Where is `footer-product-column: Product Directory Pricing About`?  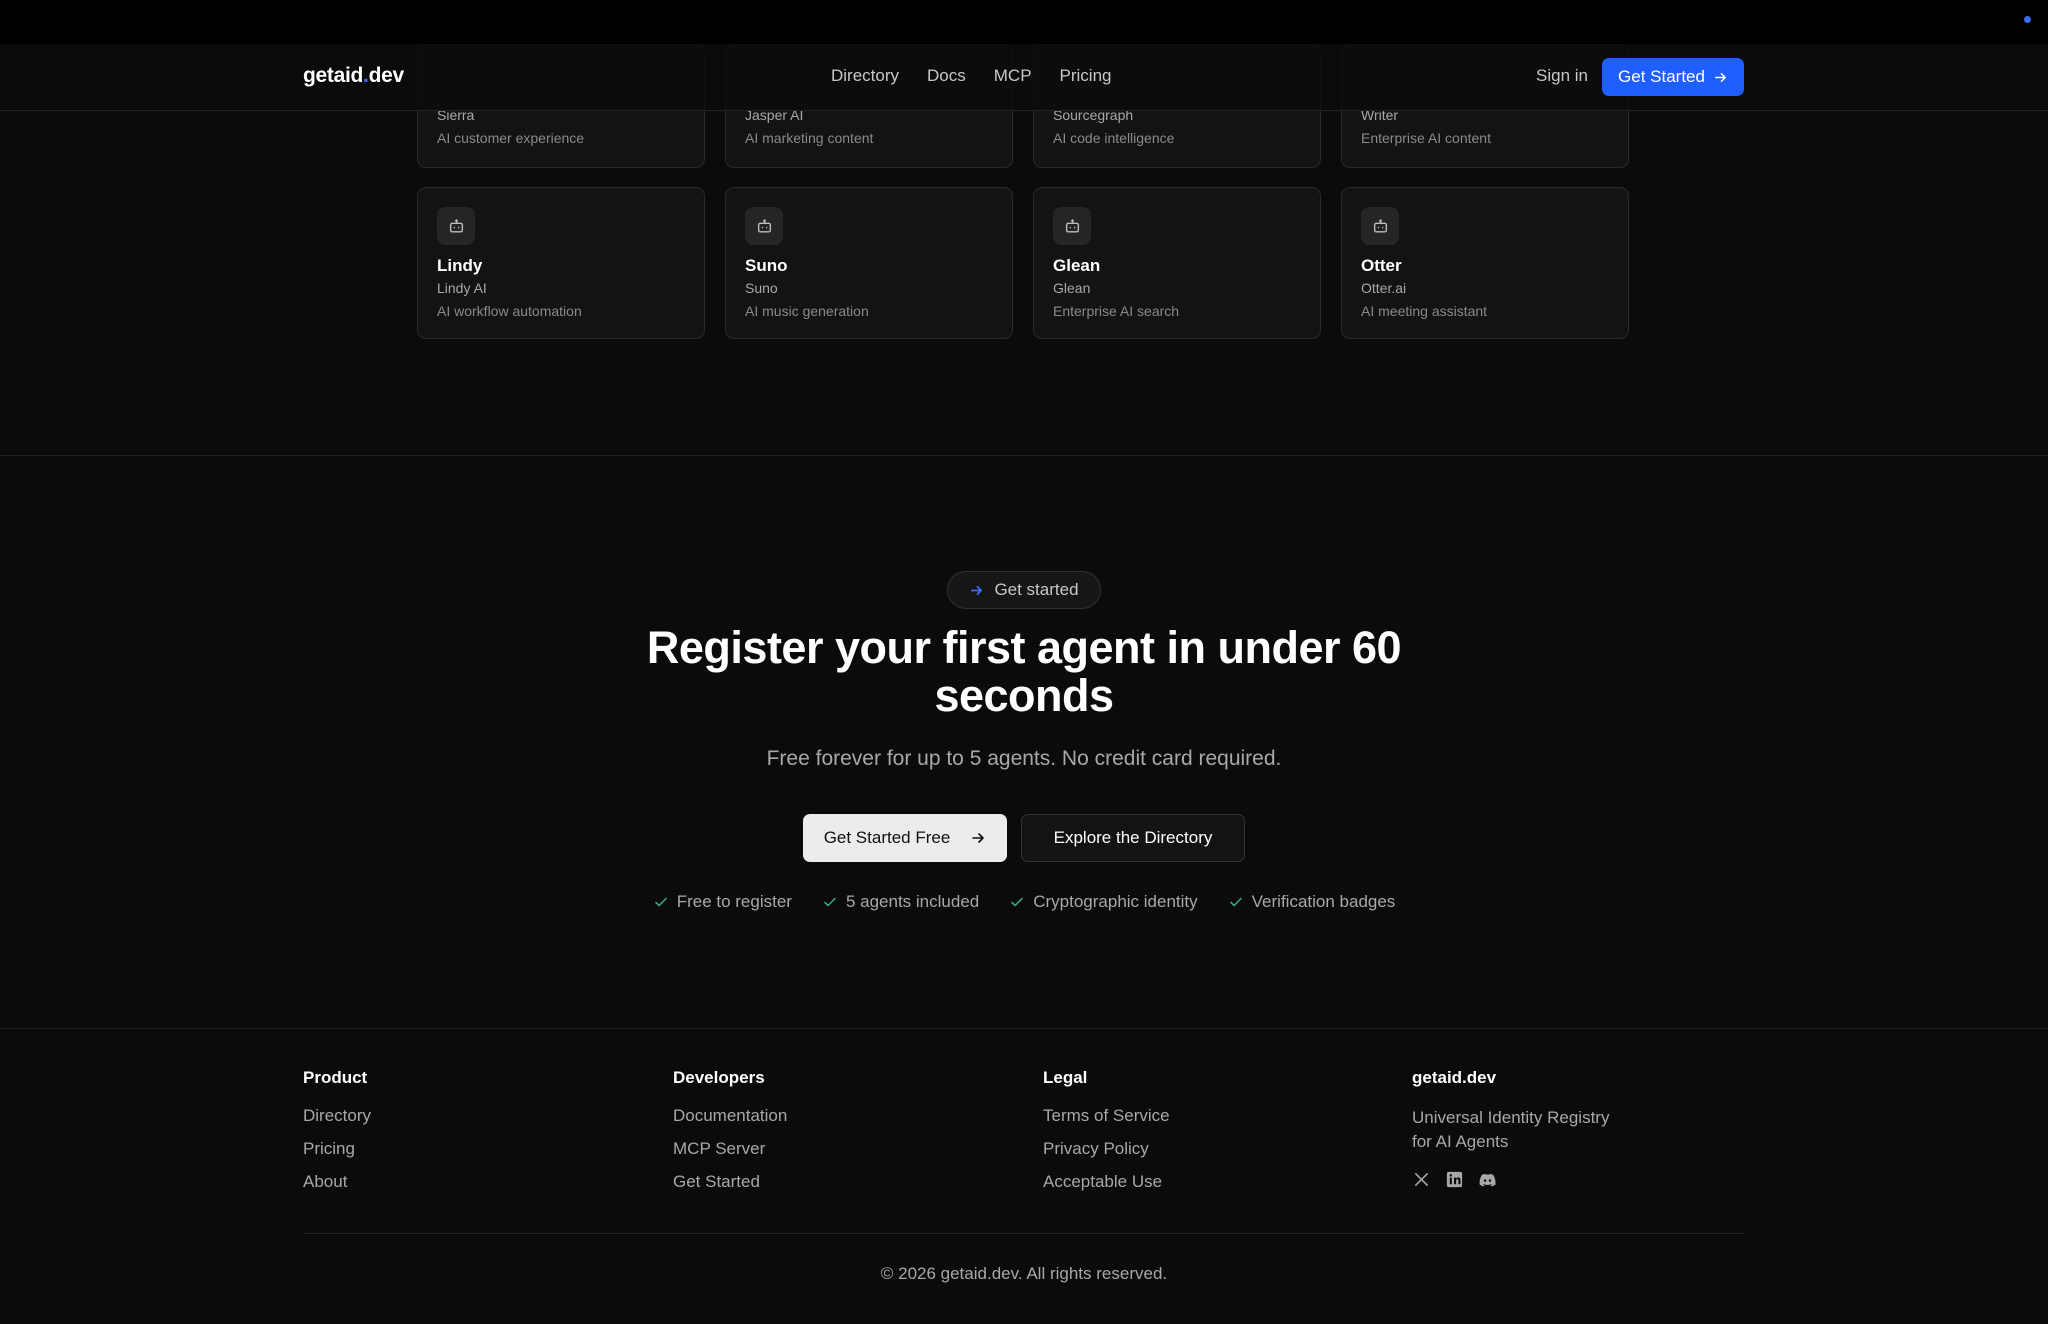 footer-product-column: Product Directory Pricing About is located at coordinates (337, 1136).